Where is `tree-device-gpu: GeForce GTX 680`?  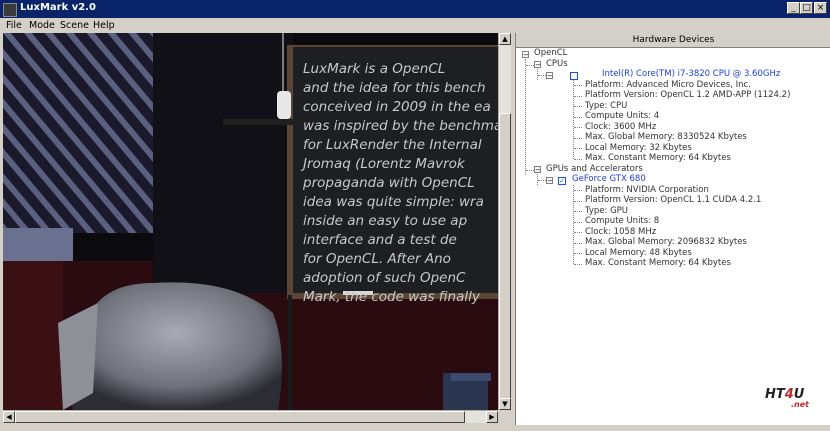
tree-device-gpu: GeForce GTX 680 is located at coordinates (609, 179).